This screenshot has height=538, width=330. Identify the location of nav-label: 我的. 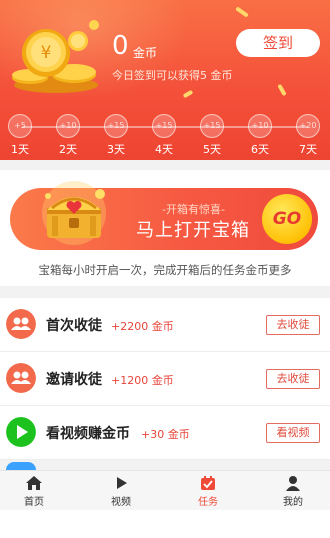
(293, 502).